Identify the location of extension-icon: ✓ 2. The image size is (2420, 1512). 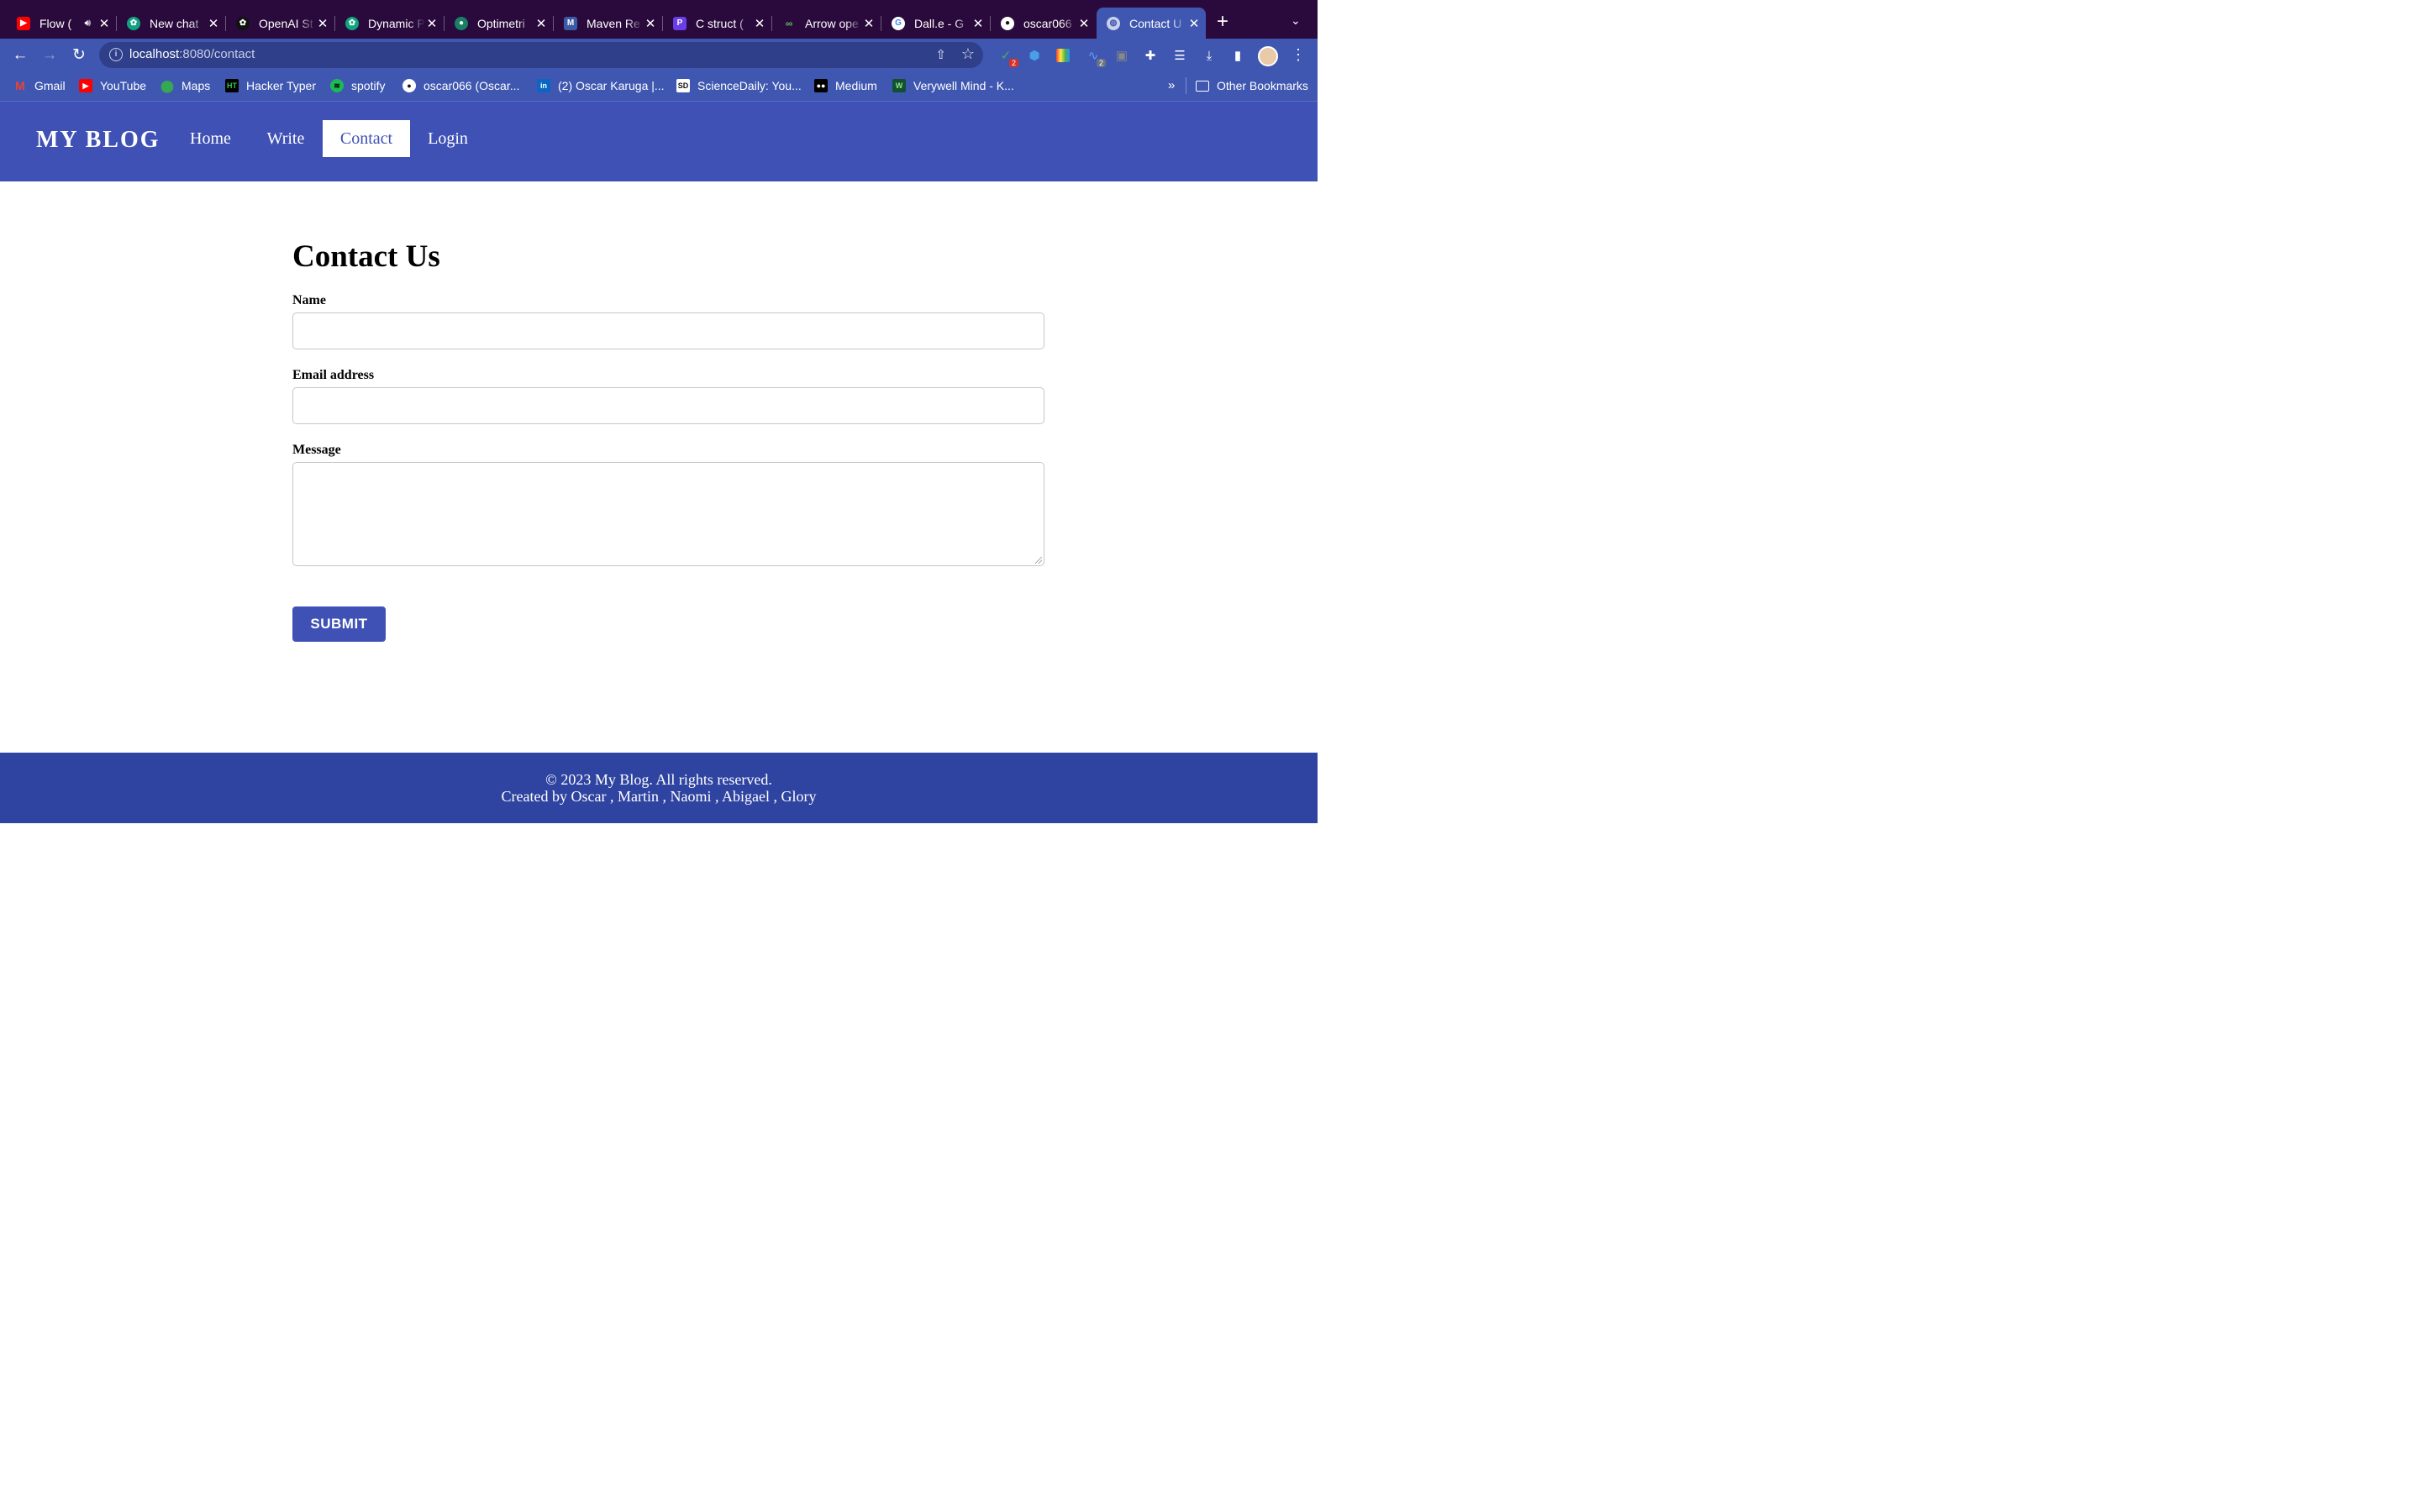
(1007, 56).